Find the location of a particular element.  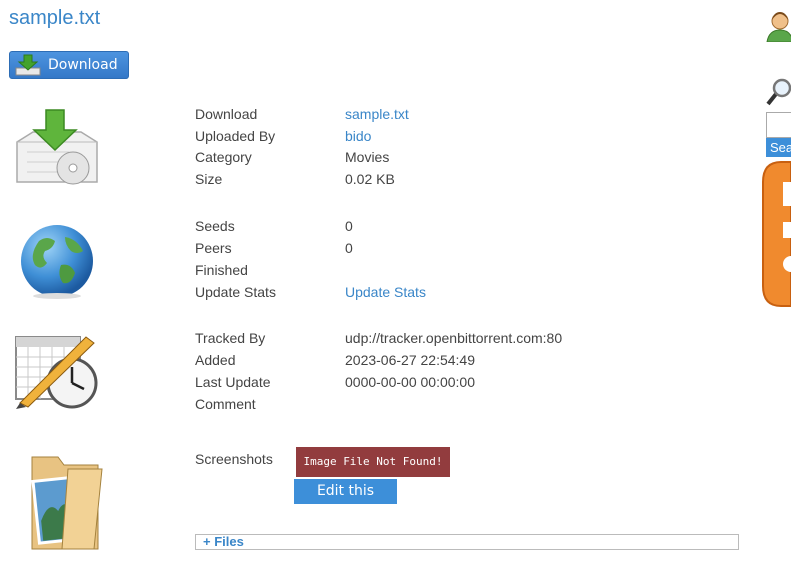

category-label: Category is located at coordinates (223, 157).